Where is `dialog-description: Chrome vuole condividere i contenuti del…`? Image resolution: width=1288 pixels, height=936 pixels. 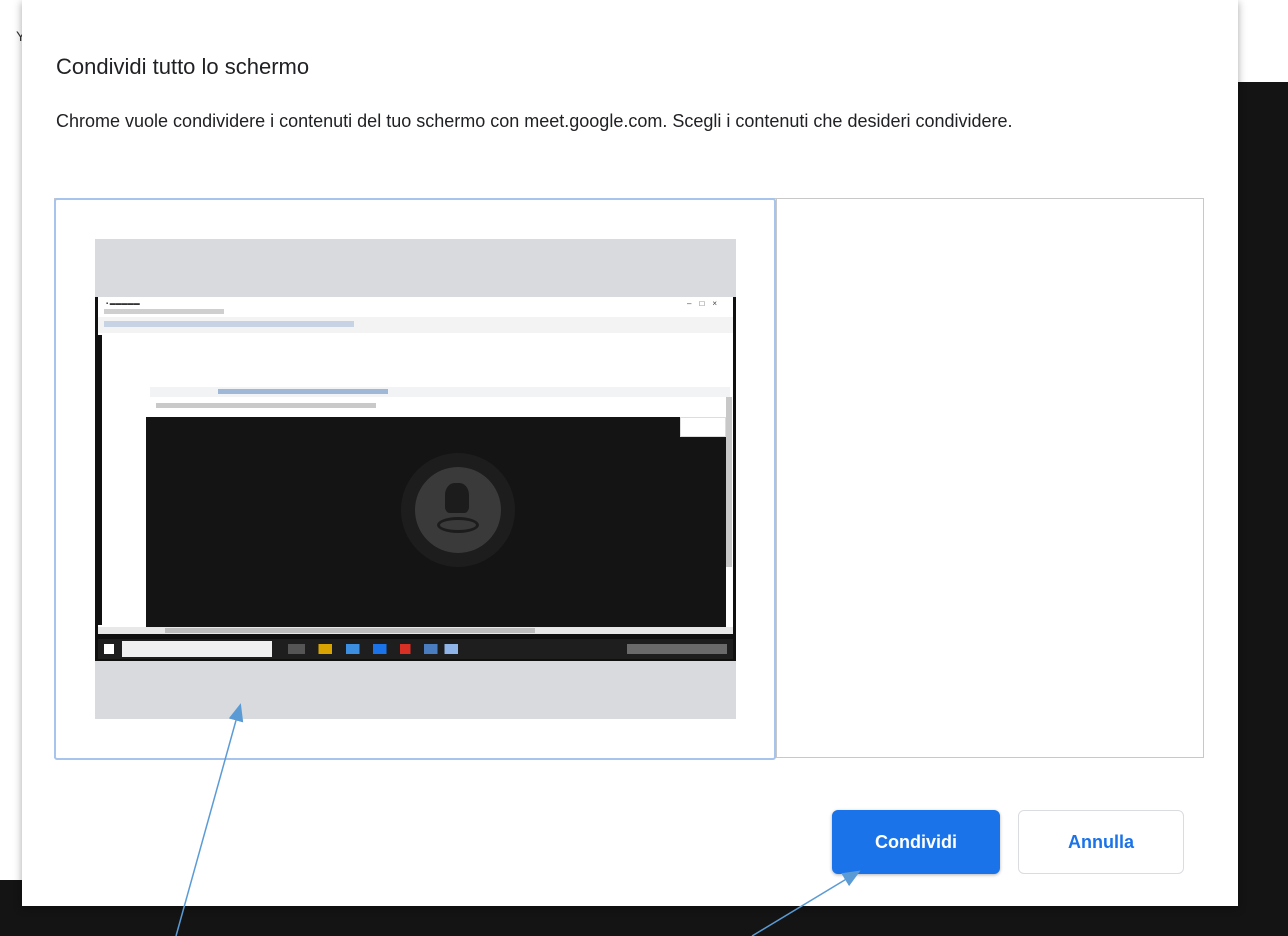 dialog-description: Chrome vuole condividere i contenuti del… is located at coordinates (534, 121).